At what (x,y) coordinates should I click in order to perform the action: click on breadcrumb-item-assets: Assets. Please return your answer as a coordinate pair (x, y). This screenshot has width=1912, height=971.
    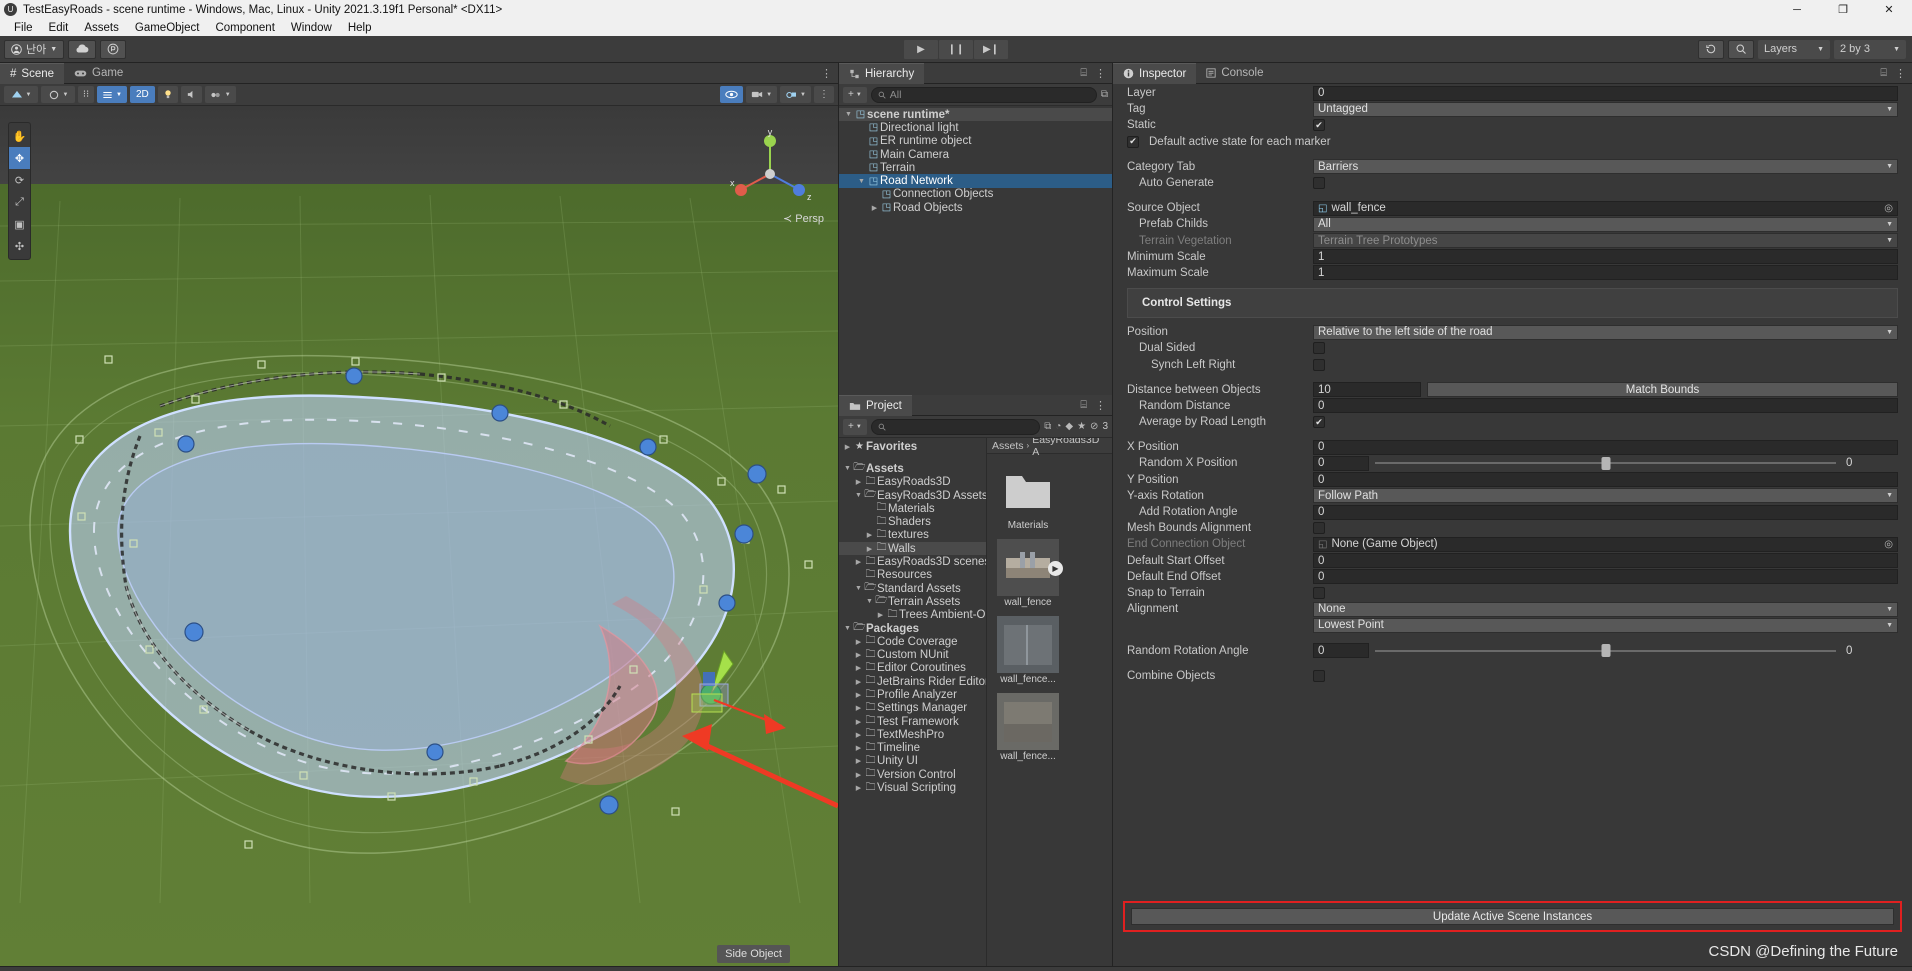
    Looking at the image, I should click on (1008, 446).